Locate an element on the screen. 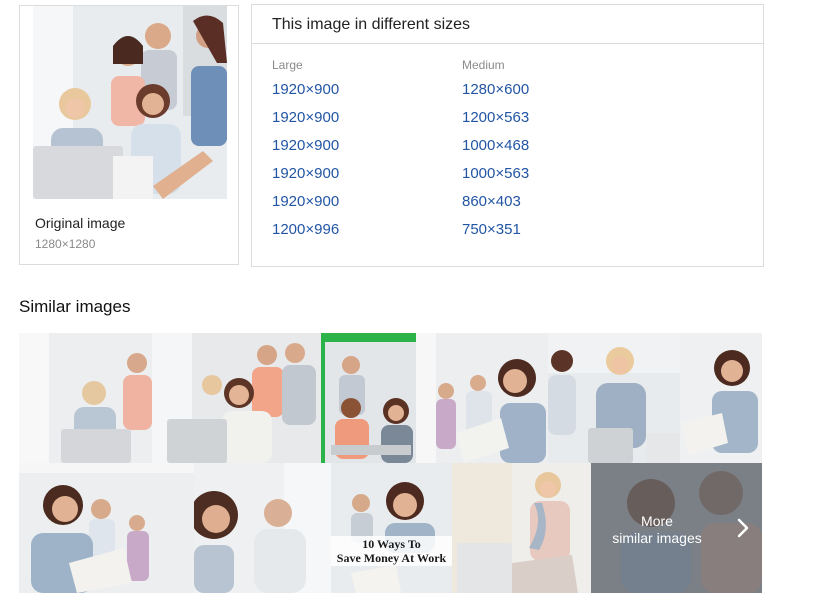 The image size is (828, 611). size-link: 1200×996 is located at coordinates (305, 233).